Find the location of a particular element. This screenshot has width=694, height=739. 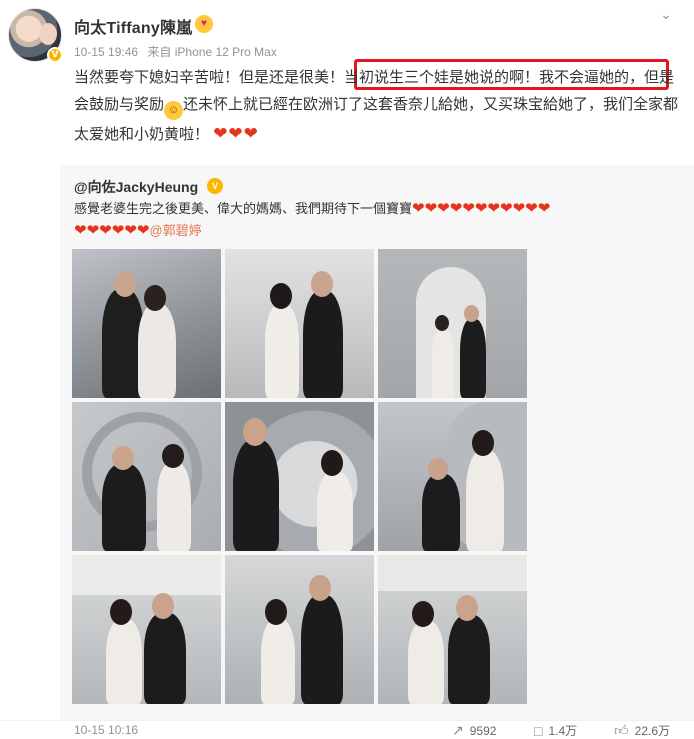

author-name: 向太Tiffany陳嵐 is located at coordinates (133, 26).